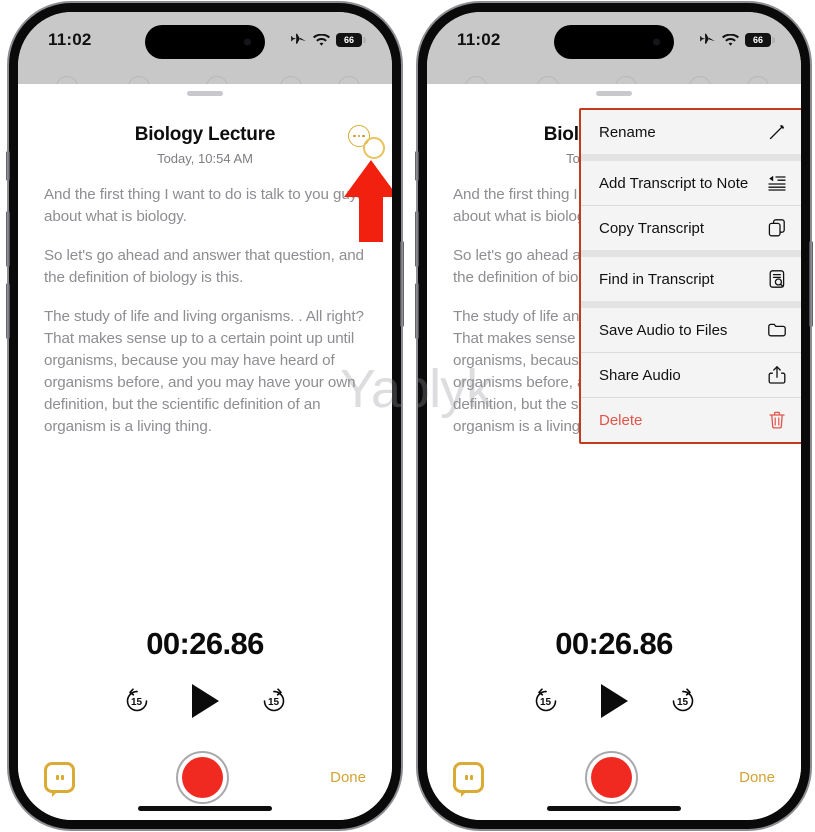  What do you see at coordinates (657, 279) in the screenshot?
I see `menu-item-label: Find in Transcript` at bounding box center [657, 279].